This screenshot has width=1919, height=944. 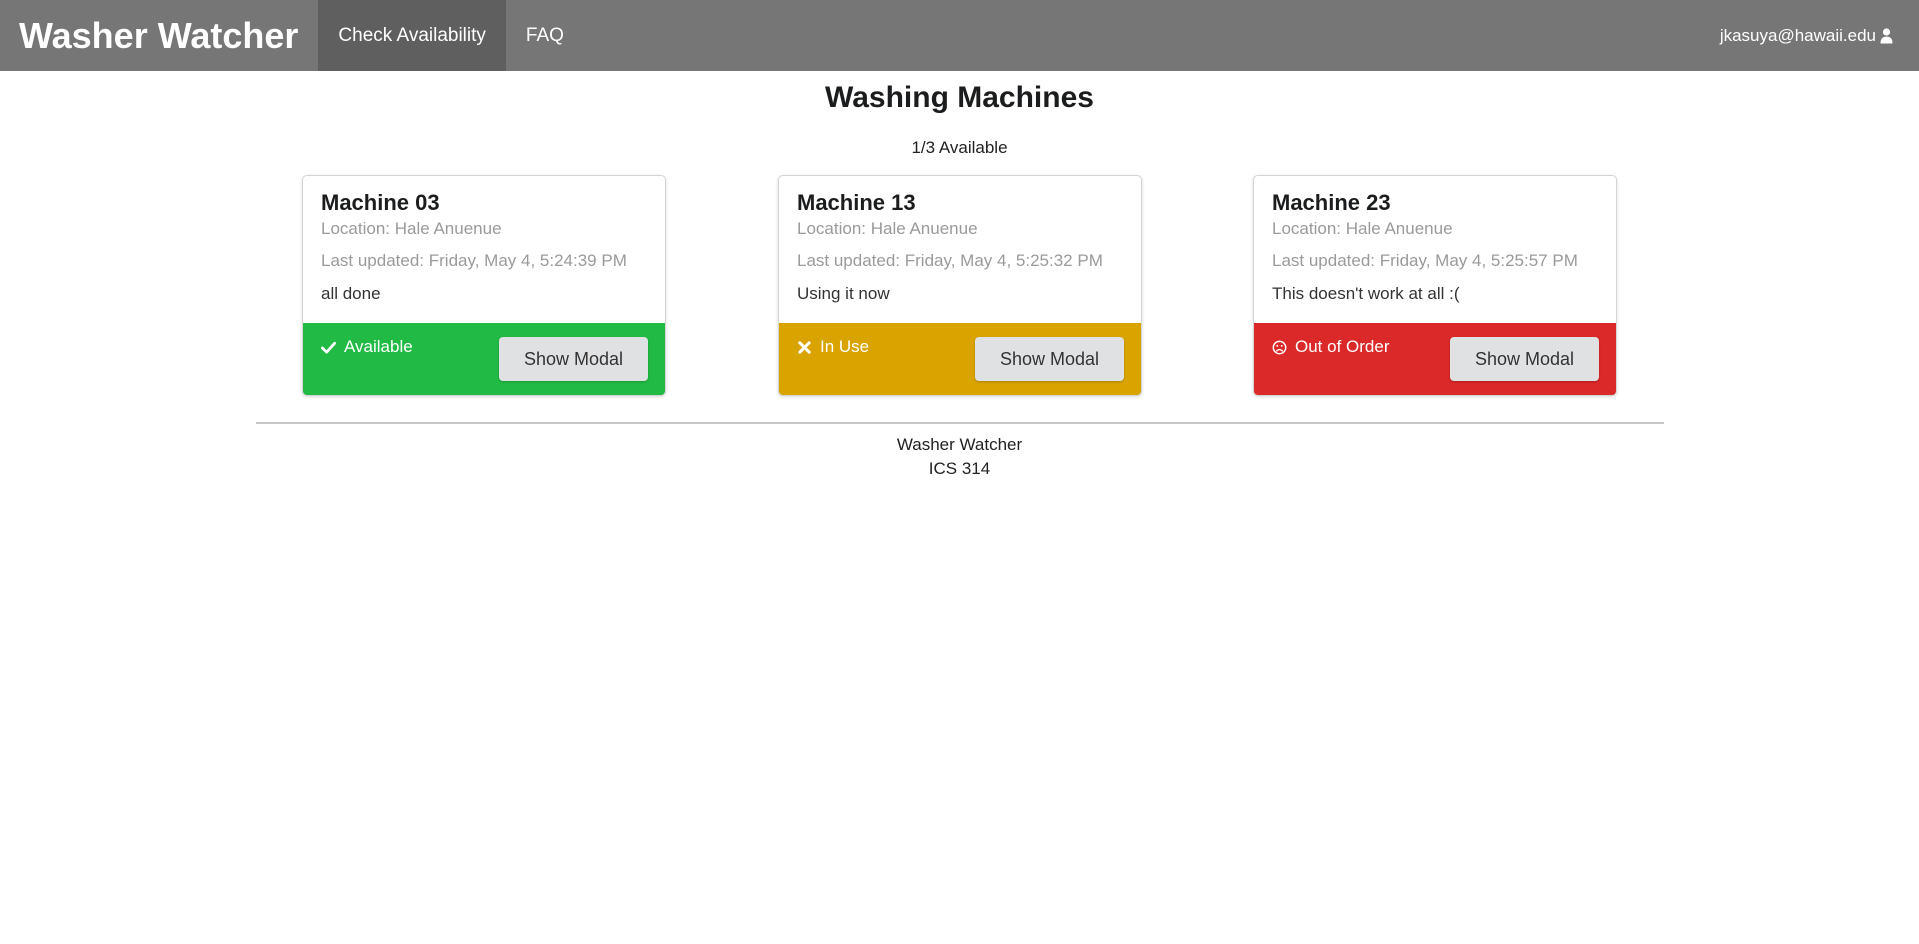 What do you see at coordinates (959, 444) in the screenshot?
I see `footer-app-name: Washer Watcher` at bounding box center [959, 444].